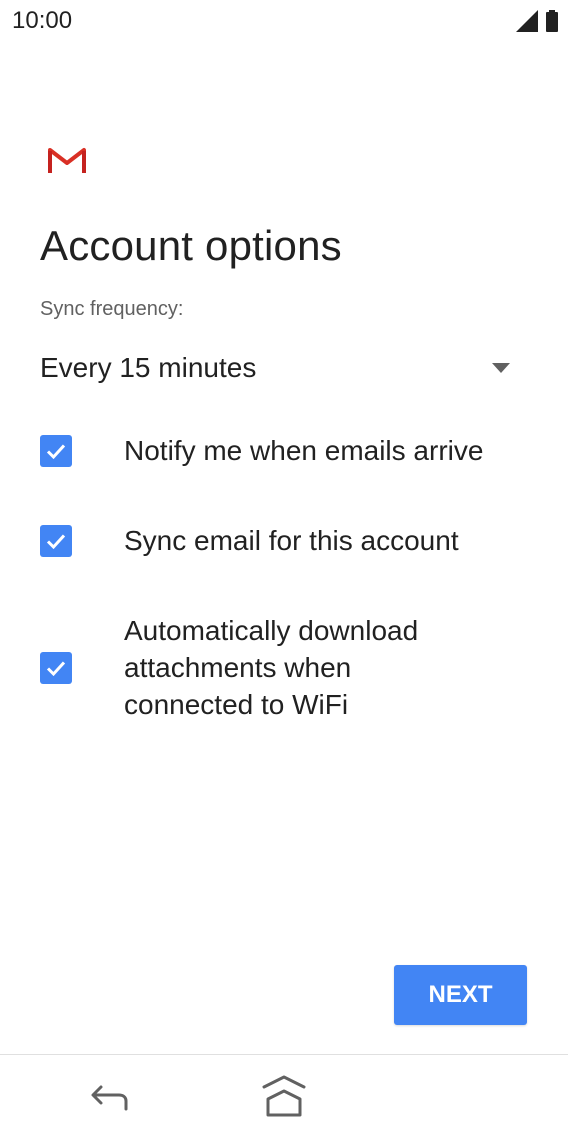  Describe the element at coordinates (284, 22) in the screenshot. I see `status-bar: 10:00` at that location.